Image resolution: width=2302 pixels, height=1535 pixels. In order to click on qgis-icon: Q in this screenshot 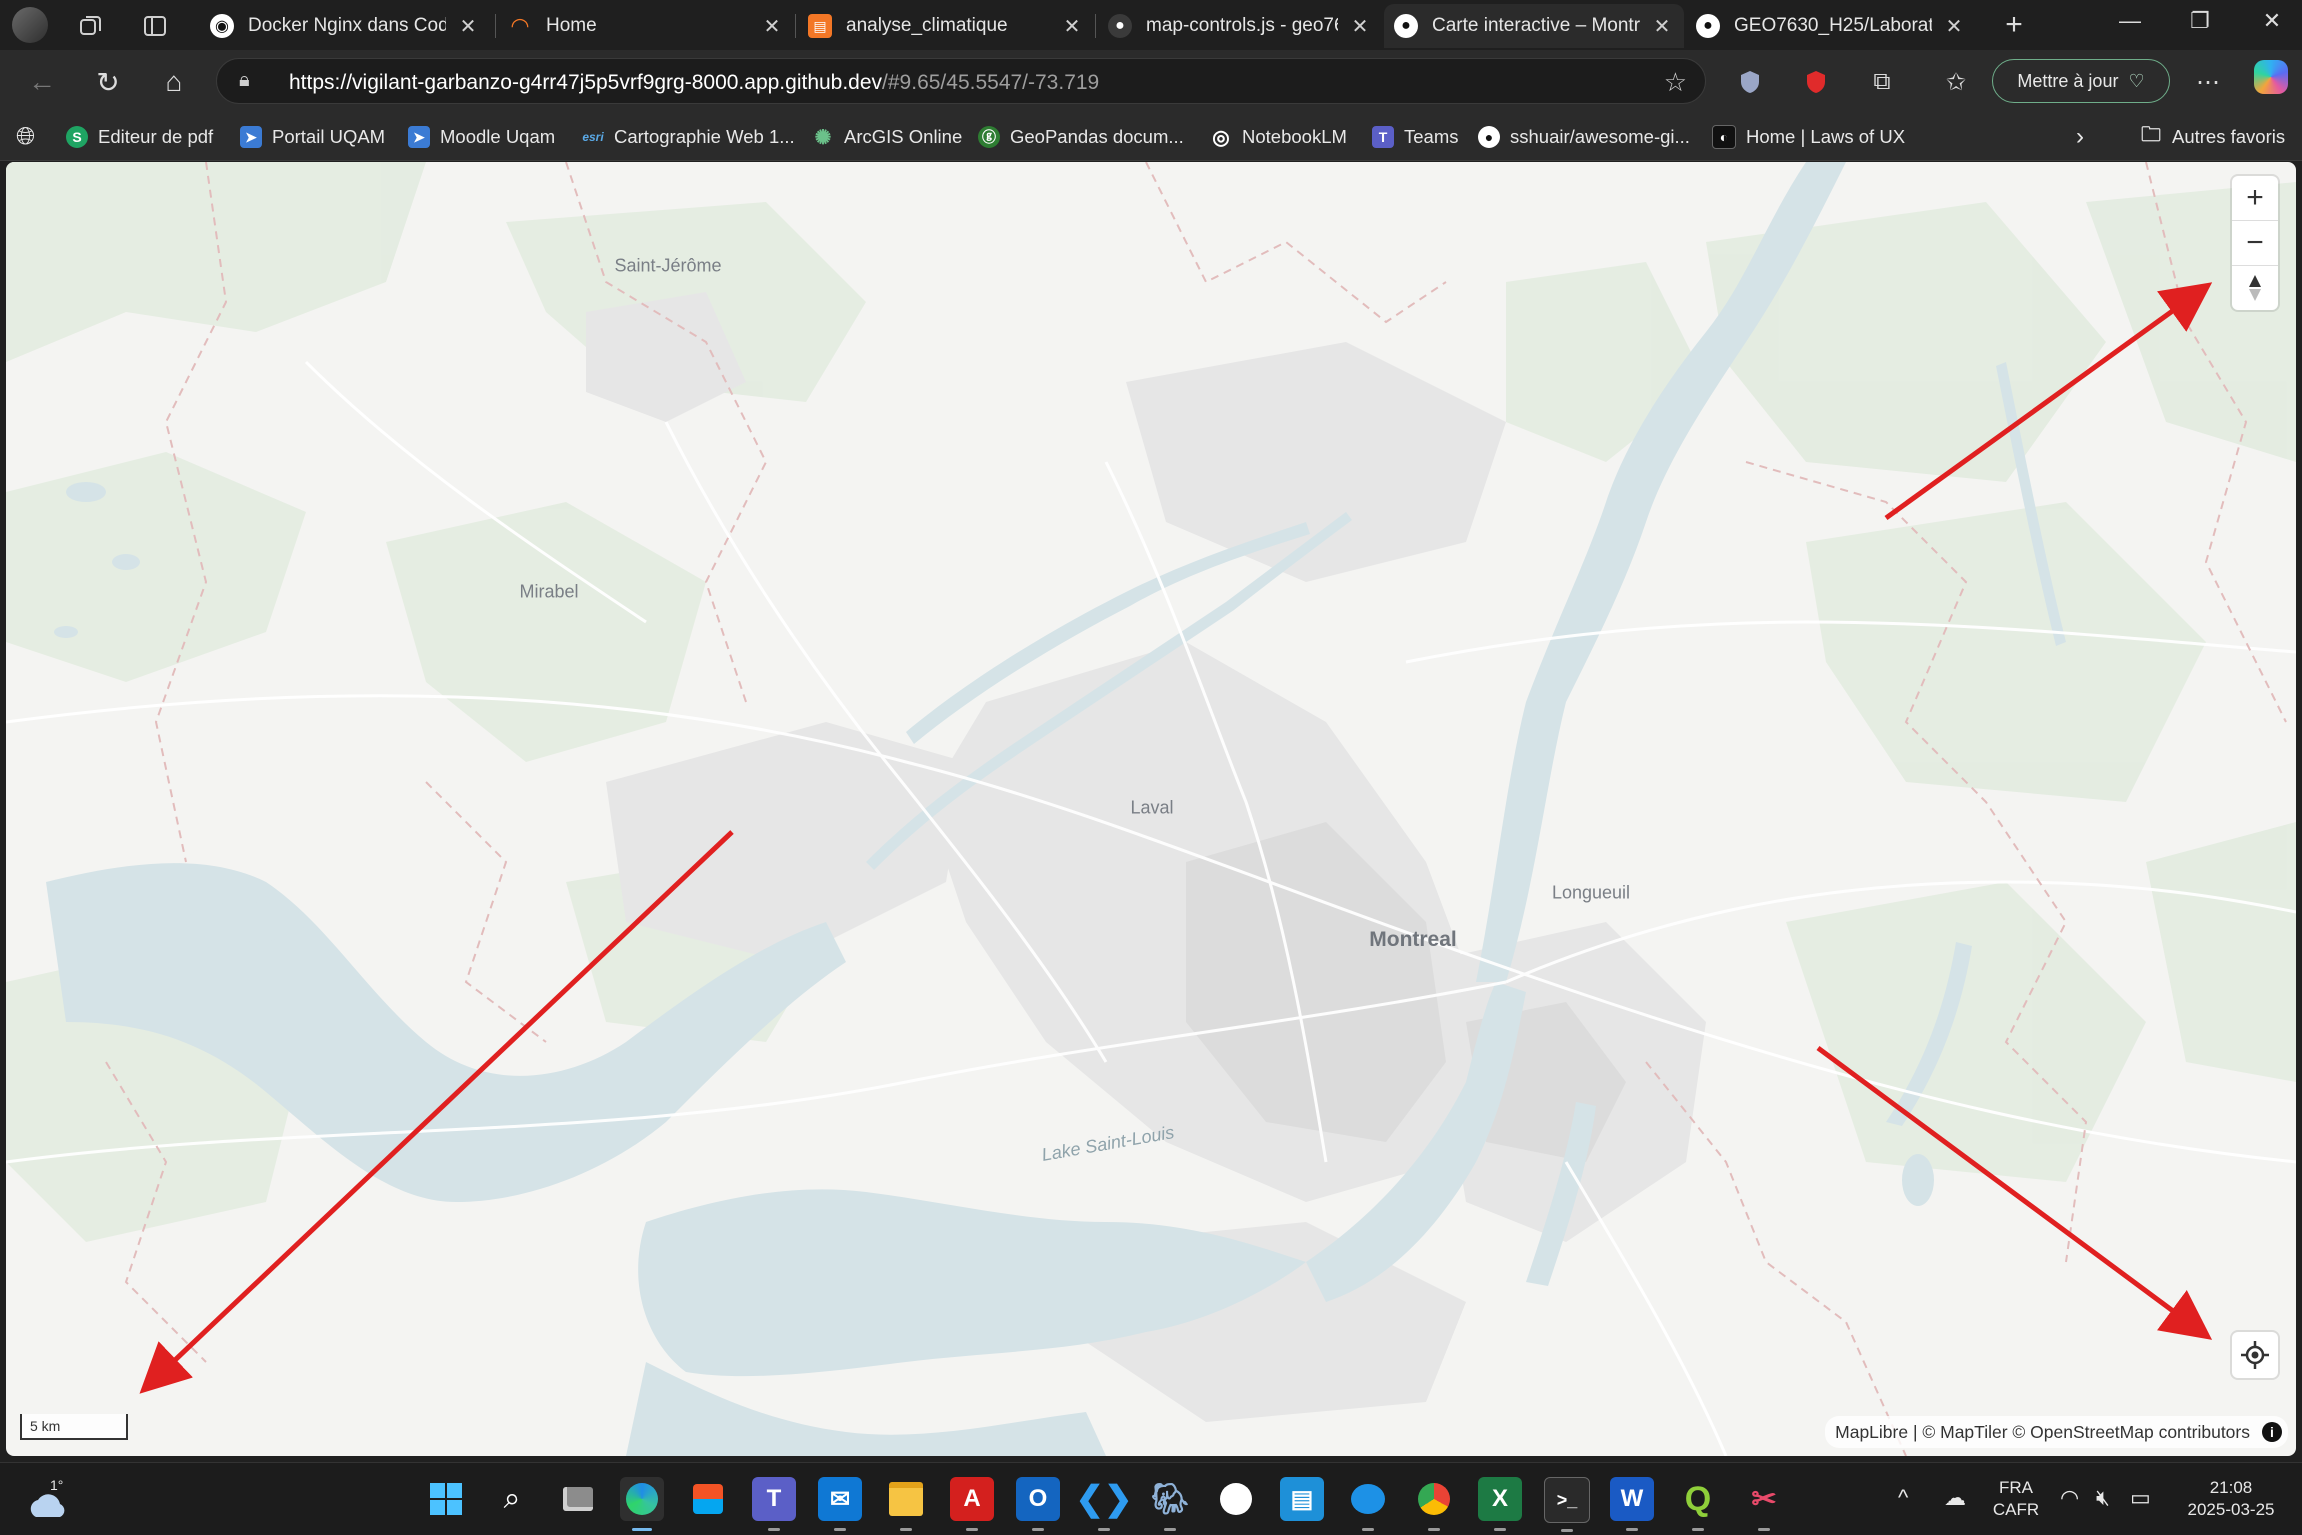, I will do `click(1698, 1504)`.